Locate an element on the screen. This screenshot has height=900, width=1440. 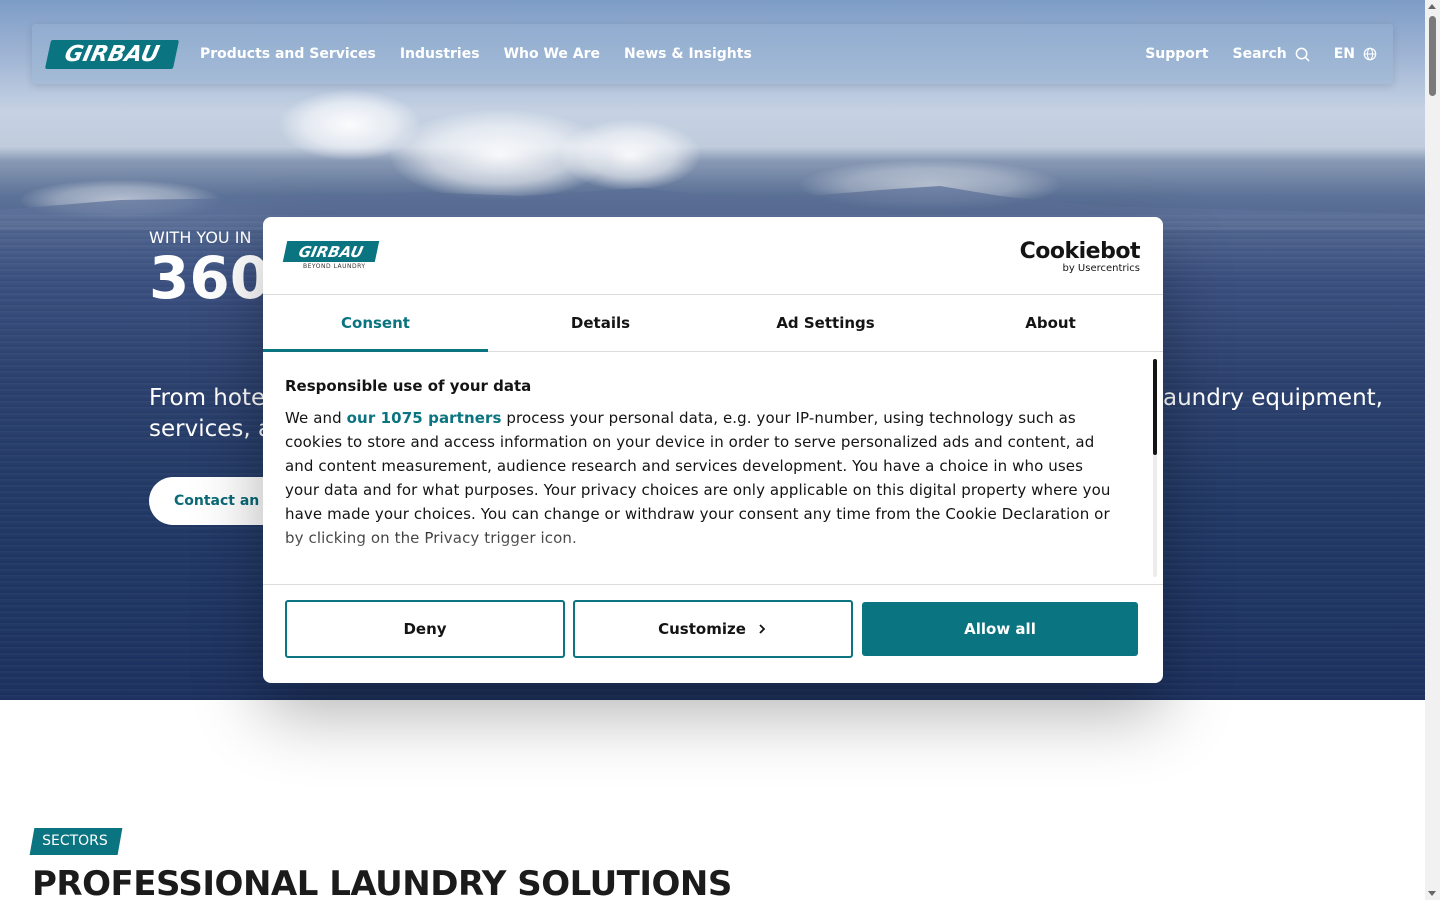
dialog-actions: Deny Customize Allow all is located at coordinates (713, 630).